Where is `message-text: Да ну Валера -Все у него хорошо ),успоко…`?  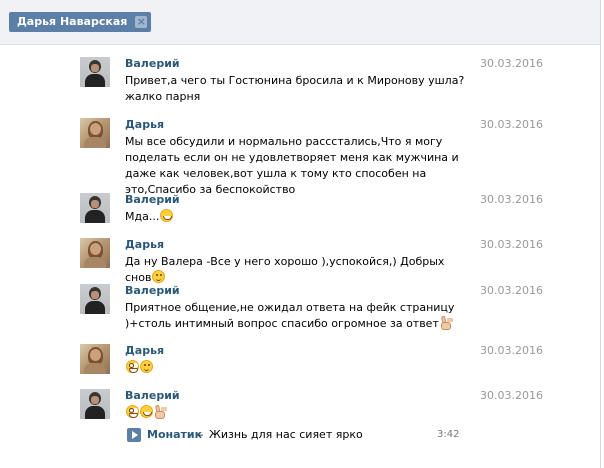 message-text: Да ну Валера -Все у него хорошо ),успоко… is located at coordinates (295, 270).